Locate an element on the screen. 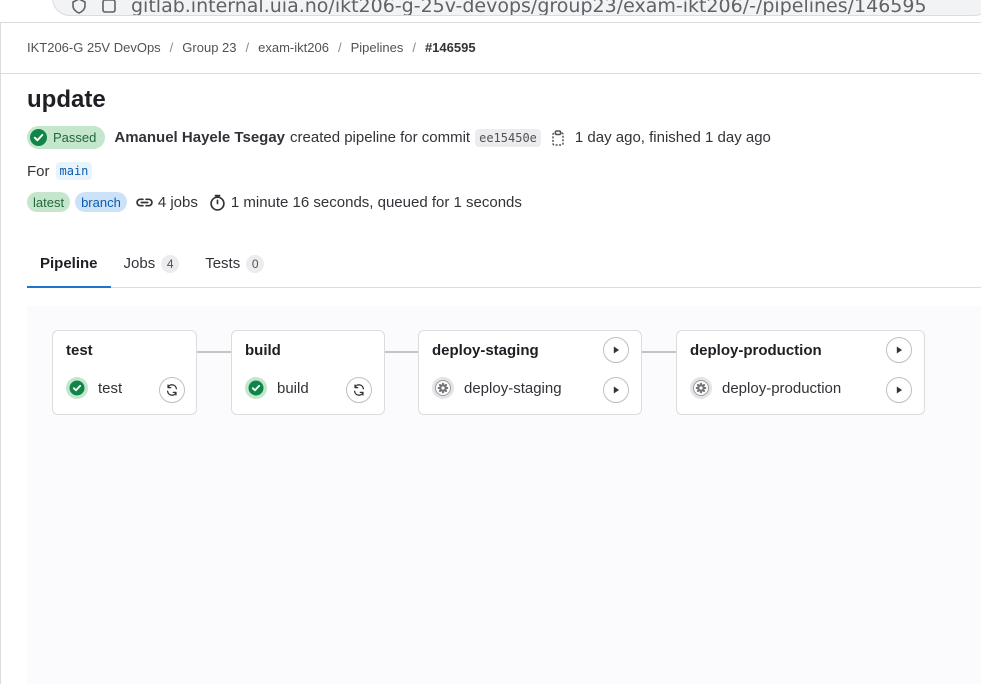 The width and height of the screenshot is (981, 684). author-link: Amanuel Hayele Tsegay is located at coordinates (199, 137).